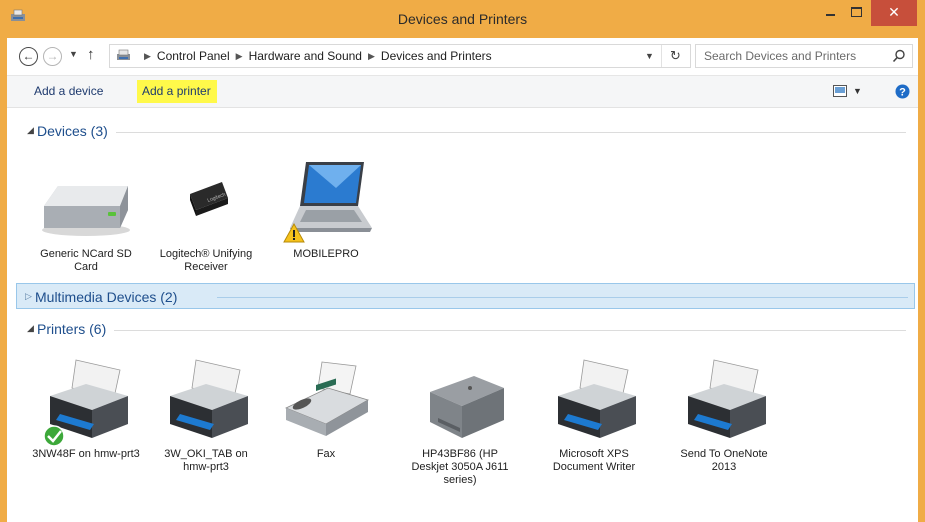  Describe the element at coordinates (724, 460) in the screenshot. I see `printer-name: Send To OneNote 2013` at that location.